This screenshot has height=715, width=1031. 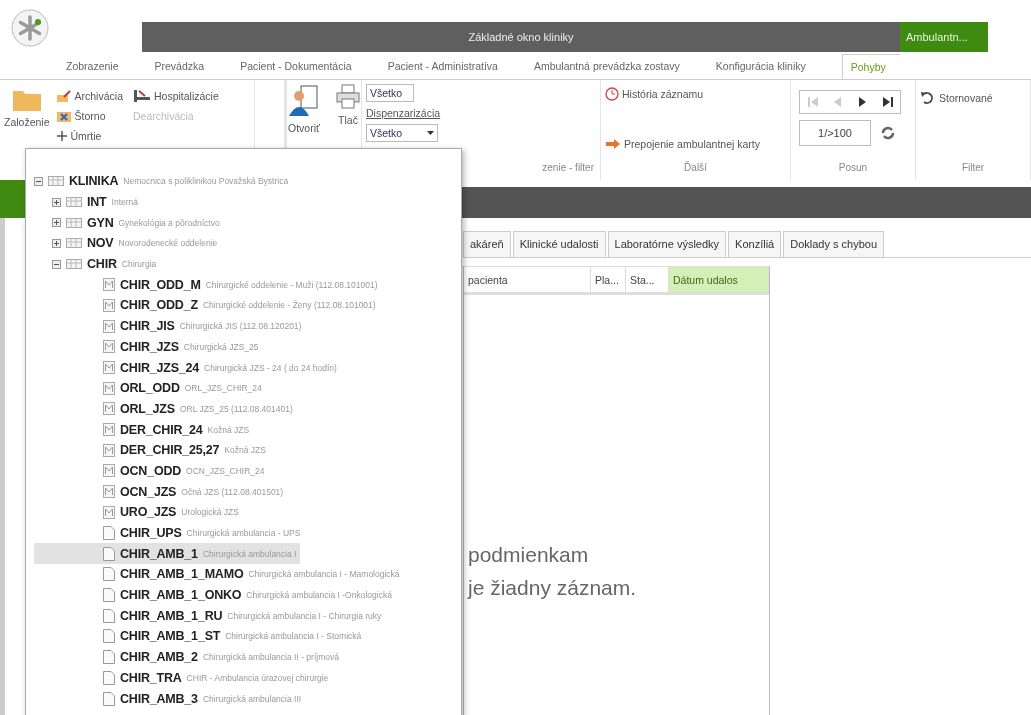 I want to click on open-button: Otvoriť, so click(x=304, y=130).